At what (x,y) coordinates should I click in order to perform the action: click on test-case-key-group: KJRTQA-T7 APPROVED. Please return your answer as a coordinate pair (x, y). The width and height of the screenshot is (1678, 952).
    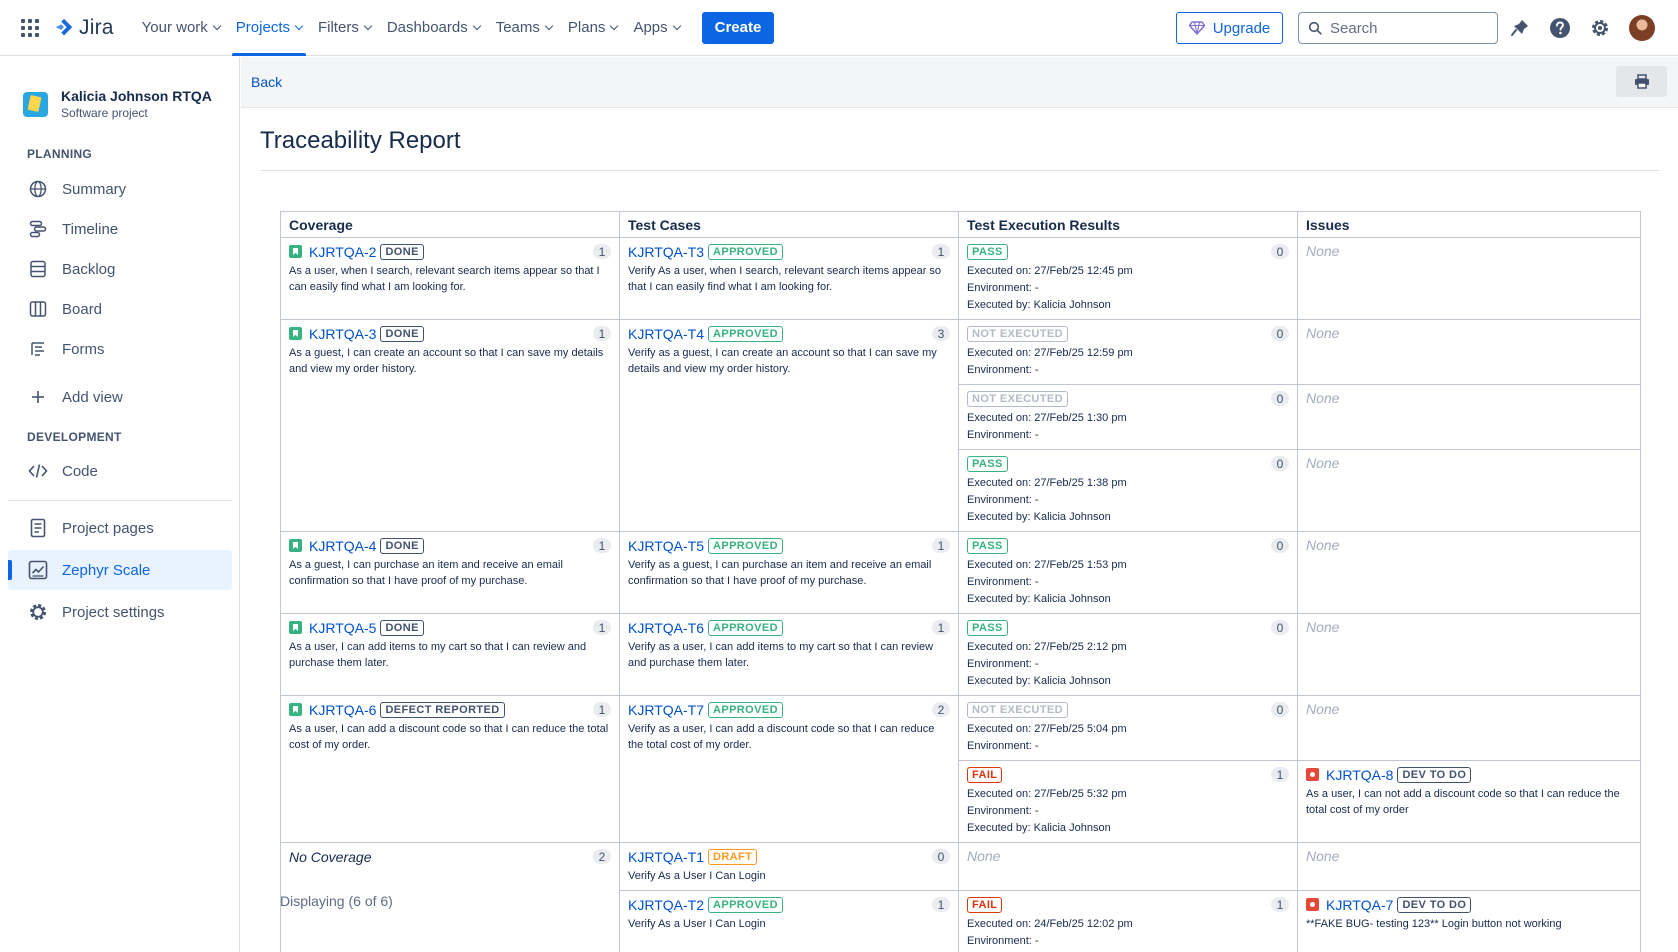
    Looking at the image, I should click on (705, 709).